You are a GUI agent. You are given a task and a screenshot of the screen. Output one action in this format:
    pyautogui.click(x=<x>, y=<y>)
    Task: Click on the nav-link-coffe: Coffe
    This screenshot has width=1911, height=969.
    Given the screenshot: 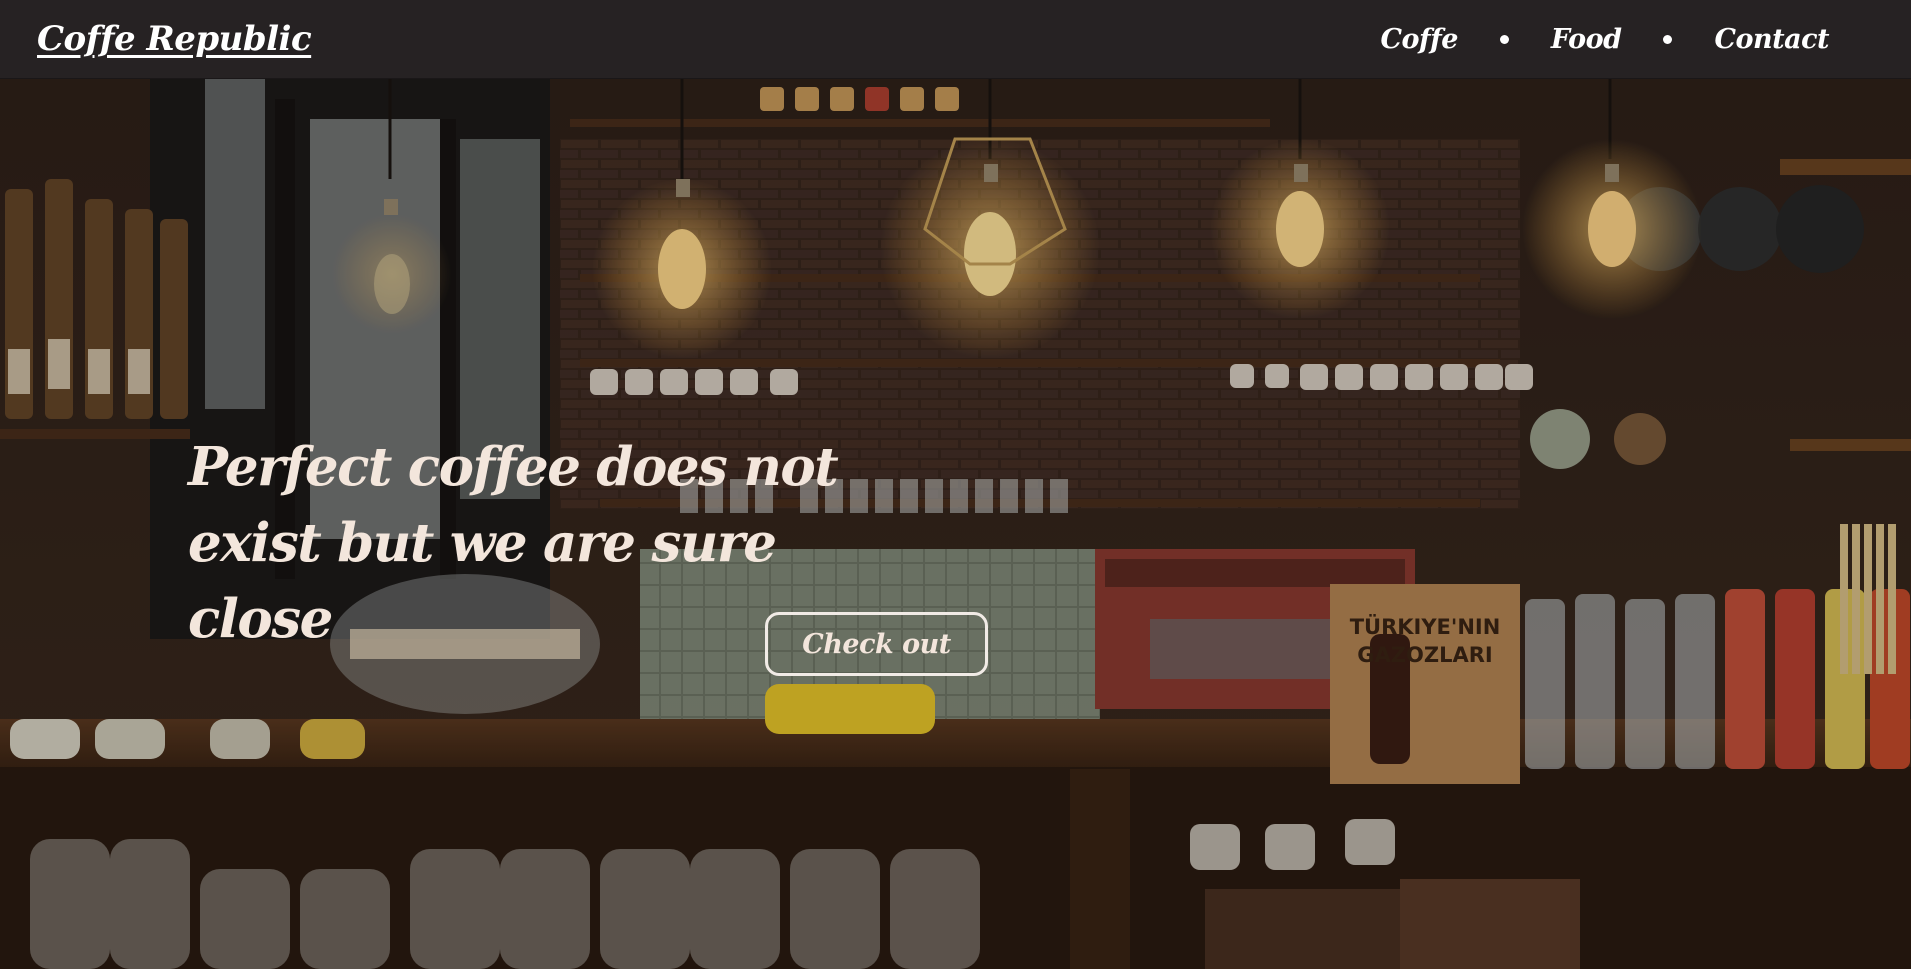 What is the action you would take?
    pyautogui.click(x=1419, y=39)
    